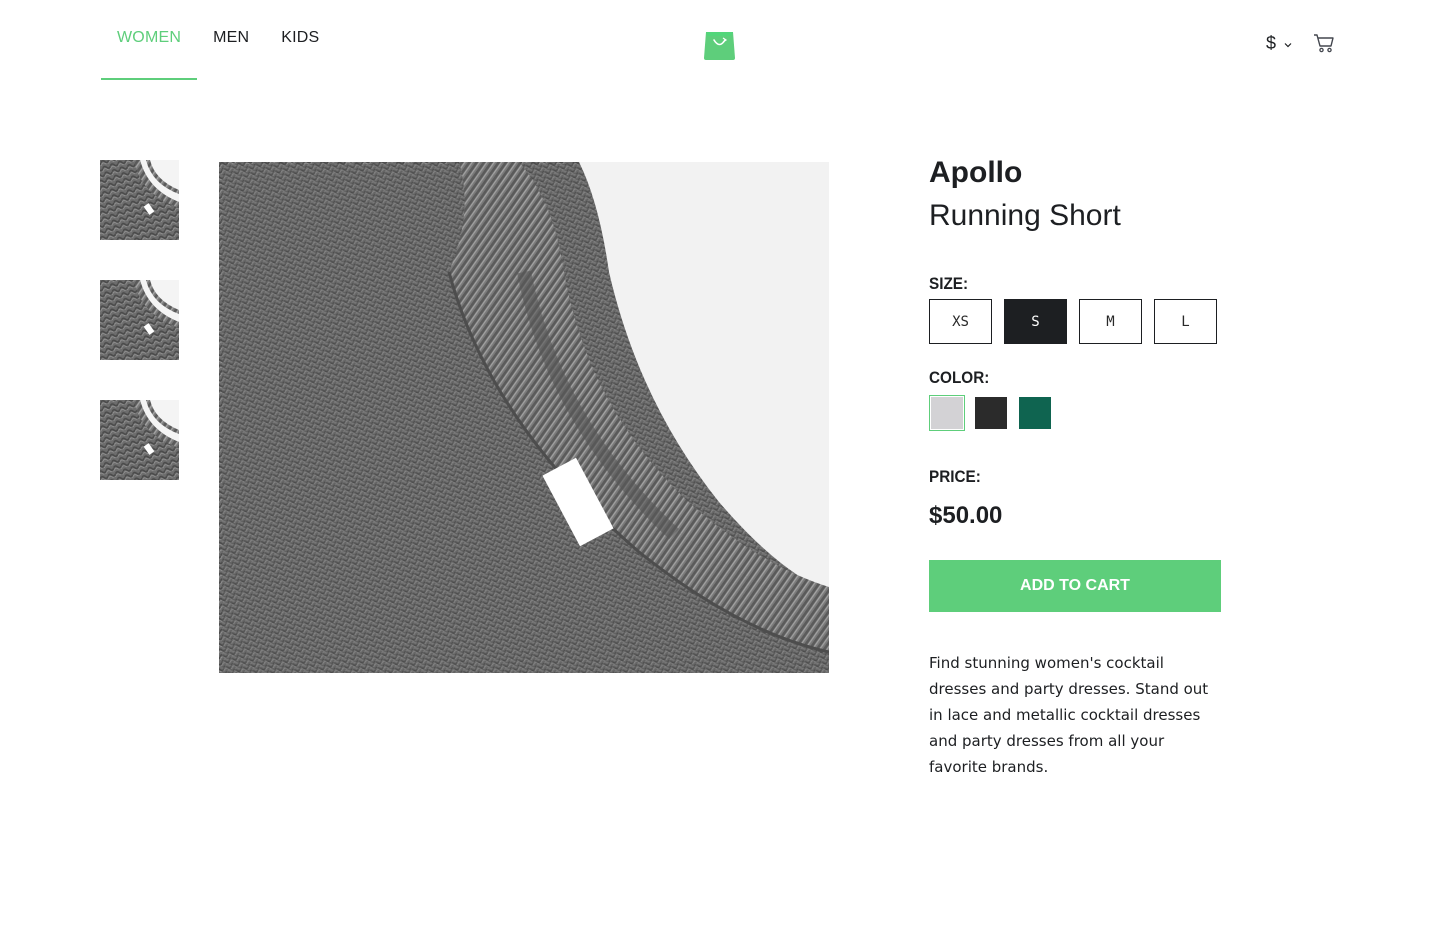 This screenshot has height=933, width=1440. What do you see at coordinates (960, 321) in the screenshot?
I see `size-option-xs: XS` at bounding box center [960, 321].